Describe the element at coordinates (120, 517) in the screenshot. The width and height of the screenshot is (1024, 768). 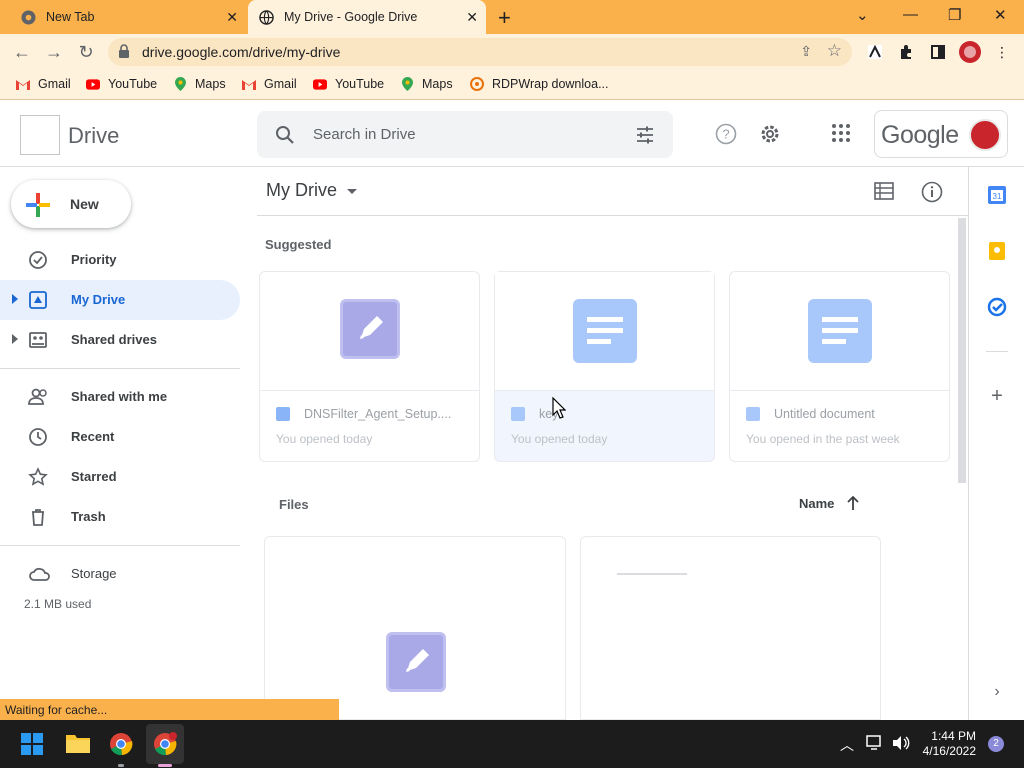
I see `sidebar-item-trash: Trash` at that location.